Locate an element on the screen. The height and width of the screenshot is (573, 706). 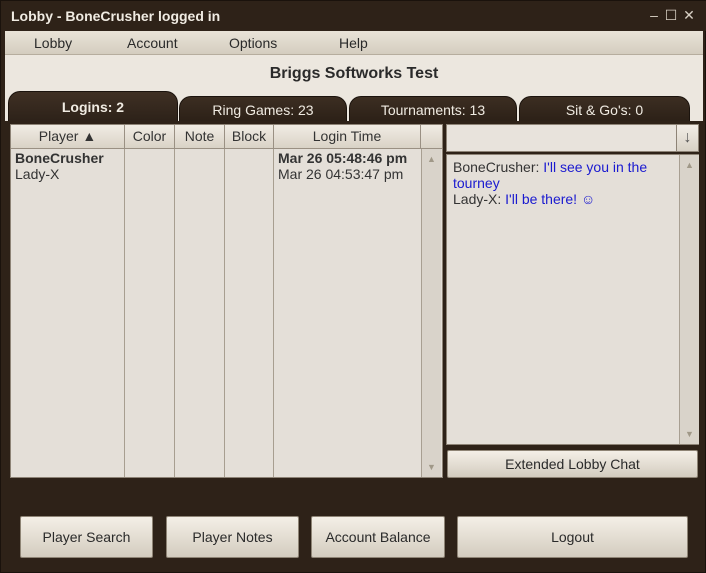
chat-sender: Lady-X: is located at coordinates (477, 199).